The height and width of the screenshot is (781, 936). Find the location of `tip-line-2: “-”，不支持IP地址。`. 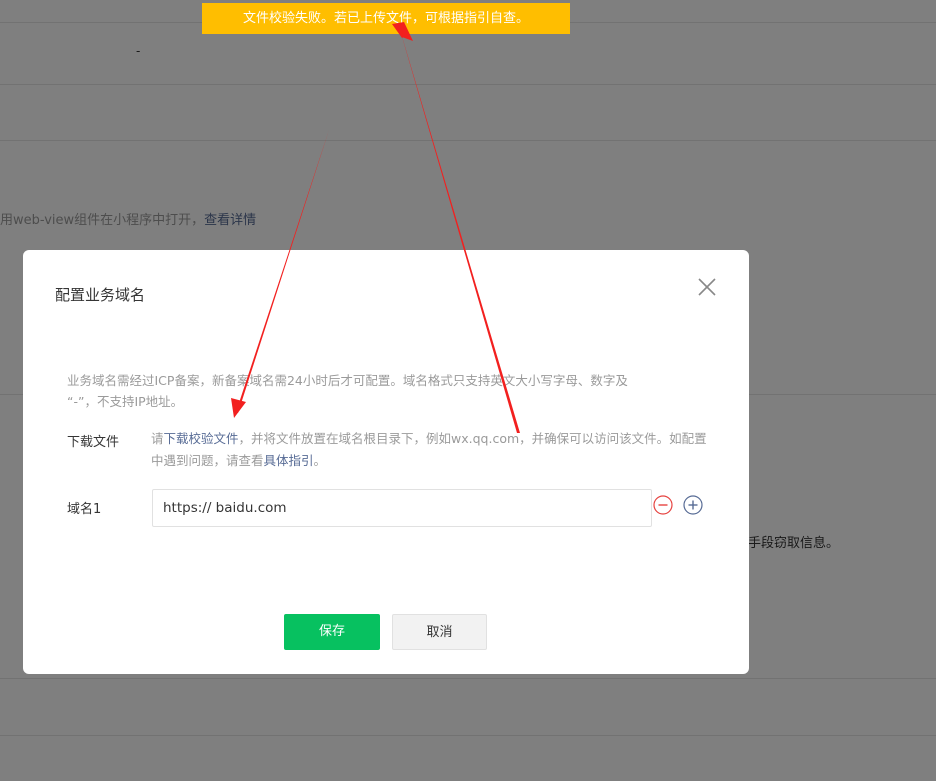

tip-line-2: “-”，不支持IP地址。 is located at coordinates (125, 401).